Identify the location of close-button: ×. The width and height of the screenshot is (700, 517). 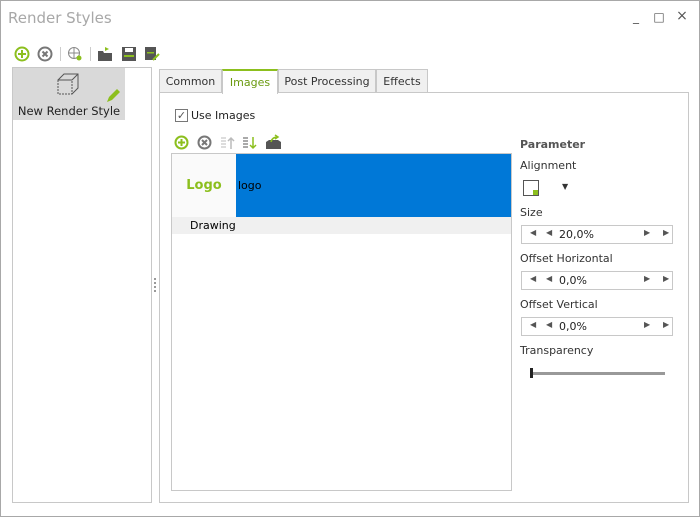
(682, 16).